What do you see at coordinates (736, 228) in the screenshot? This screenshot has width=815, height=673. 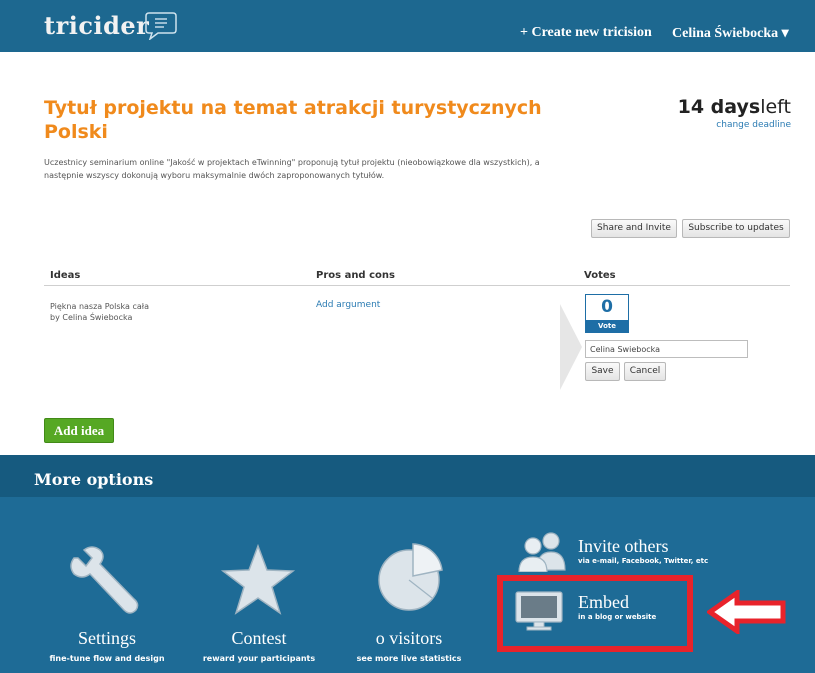 I see `subscribe-button: Subscribe to updates` at bounding box center [736, 228].